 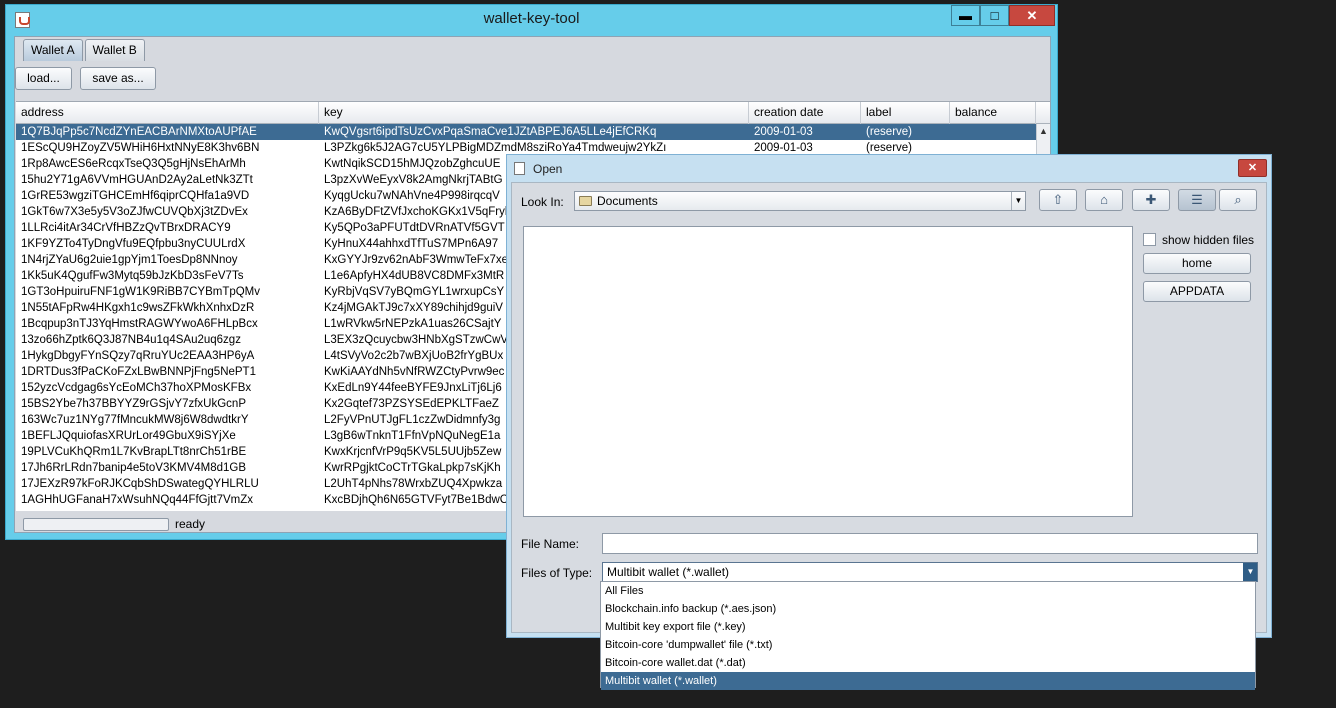 I want to click on cell-address: 1KF9YZTo4TyDngVfu9EQfpbu3nyCUULrdX, so click(x=133, y=244).